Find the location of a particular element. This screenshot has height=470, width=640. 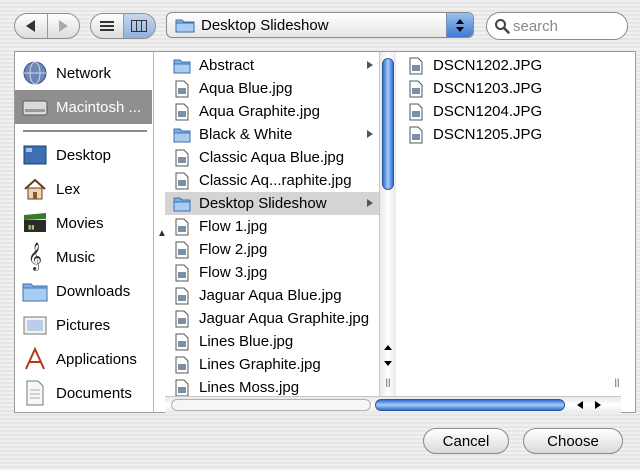

column-view-icon is located at coordinates (139, 26).